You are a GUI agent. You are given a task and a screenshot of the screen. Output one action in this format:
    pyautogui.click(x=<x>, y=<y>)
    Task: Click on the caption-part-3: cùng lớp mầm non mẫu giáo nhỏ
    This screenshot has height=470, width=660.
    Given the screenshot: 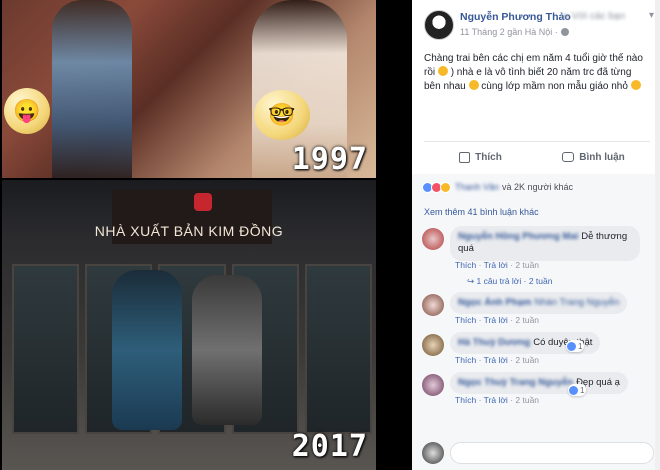 What is the action you would take?
    pyautogui.click(x=556, y=86)
    